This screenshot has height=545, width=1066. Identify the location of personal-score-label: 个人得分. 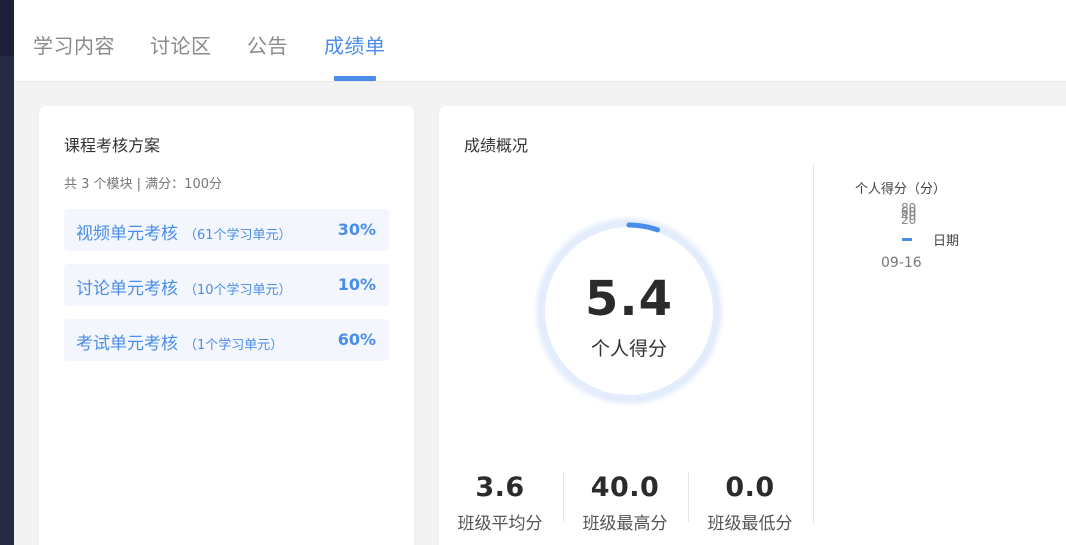
(628, 349).